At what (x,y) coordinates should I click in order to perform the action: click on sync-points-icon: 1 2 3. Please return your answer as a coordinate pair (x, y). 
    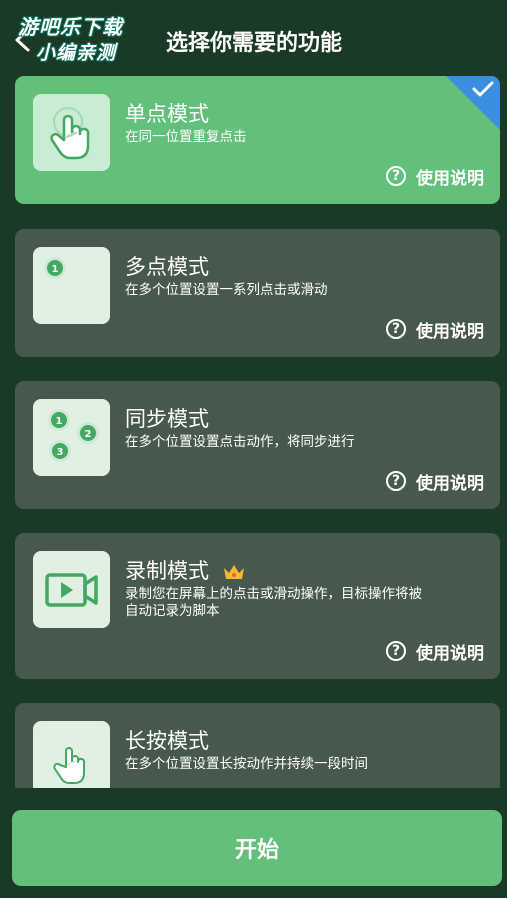
    Looking at the image, I should click on (73, 435).